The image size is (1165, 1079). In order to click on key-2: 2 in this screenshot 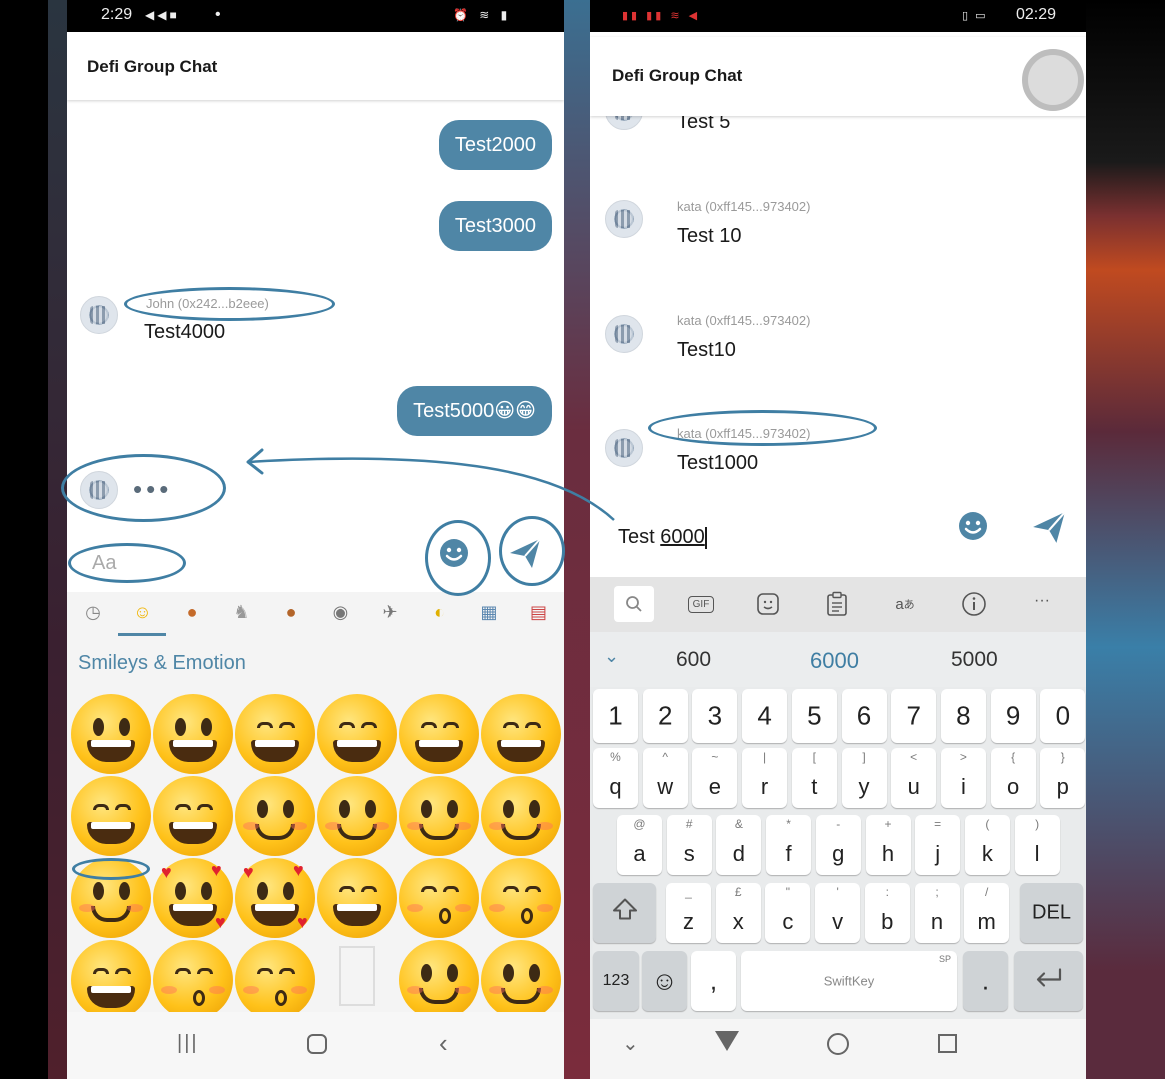, I will do `click(665, 716)`.